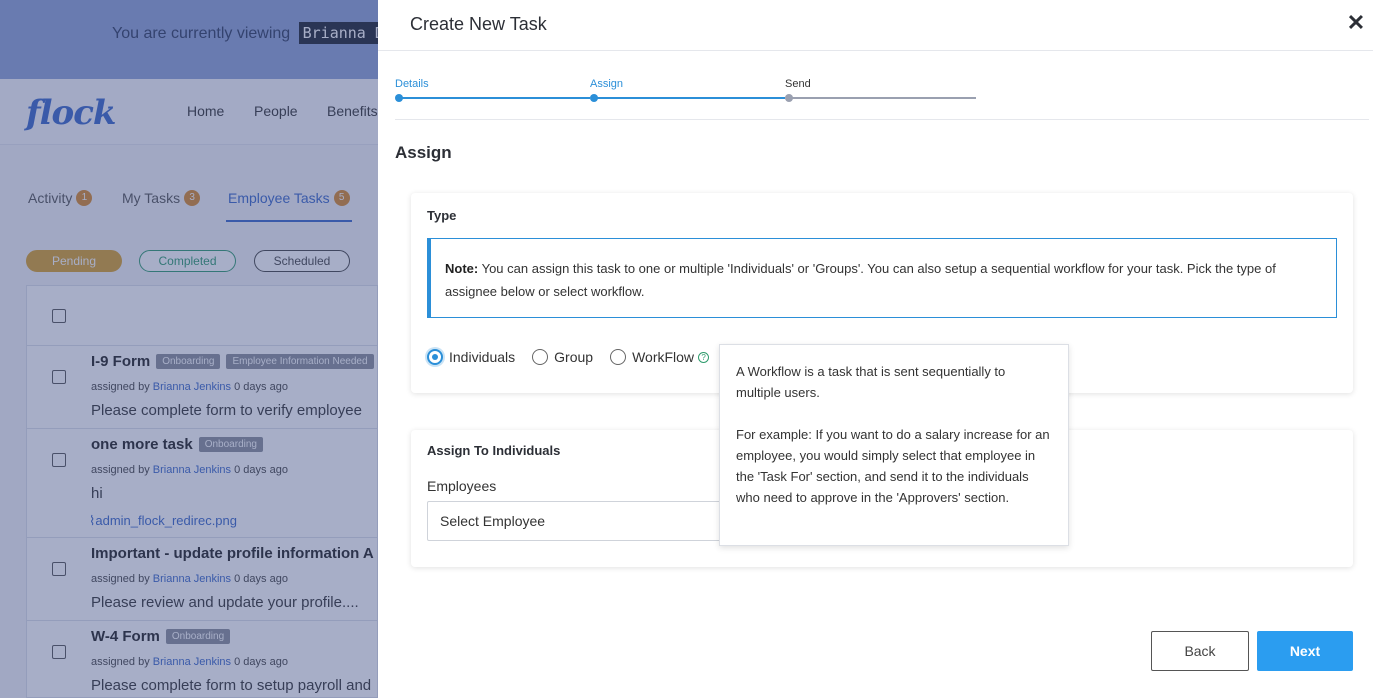 The image size is (1373, 698). What do you see at coordinates (882, 119) in the screenshot?
I see `divider` at bounding box center [882, 119].